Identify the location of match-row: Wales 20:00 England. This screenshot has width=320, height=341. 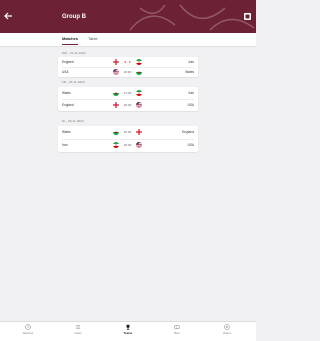
(128, 132).